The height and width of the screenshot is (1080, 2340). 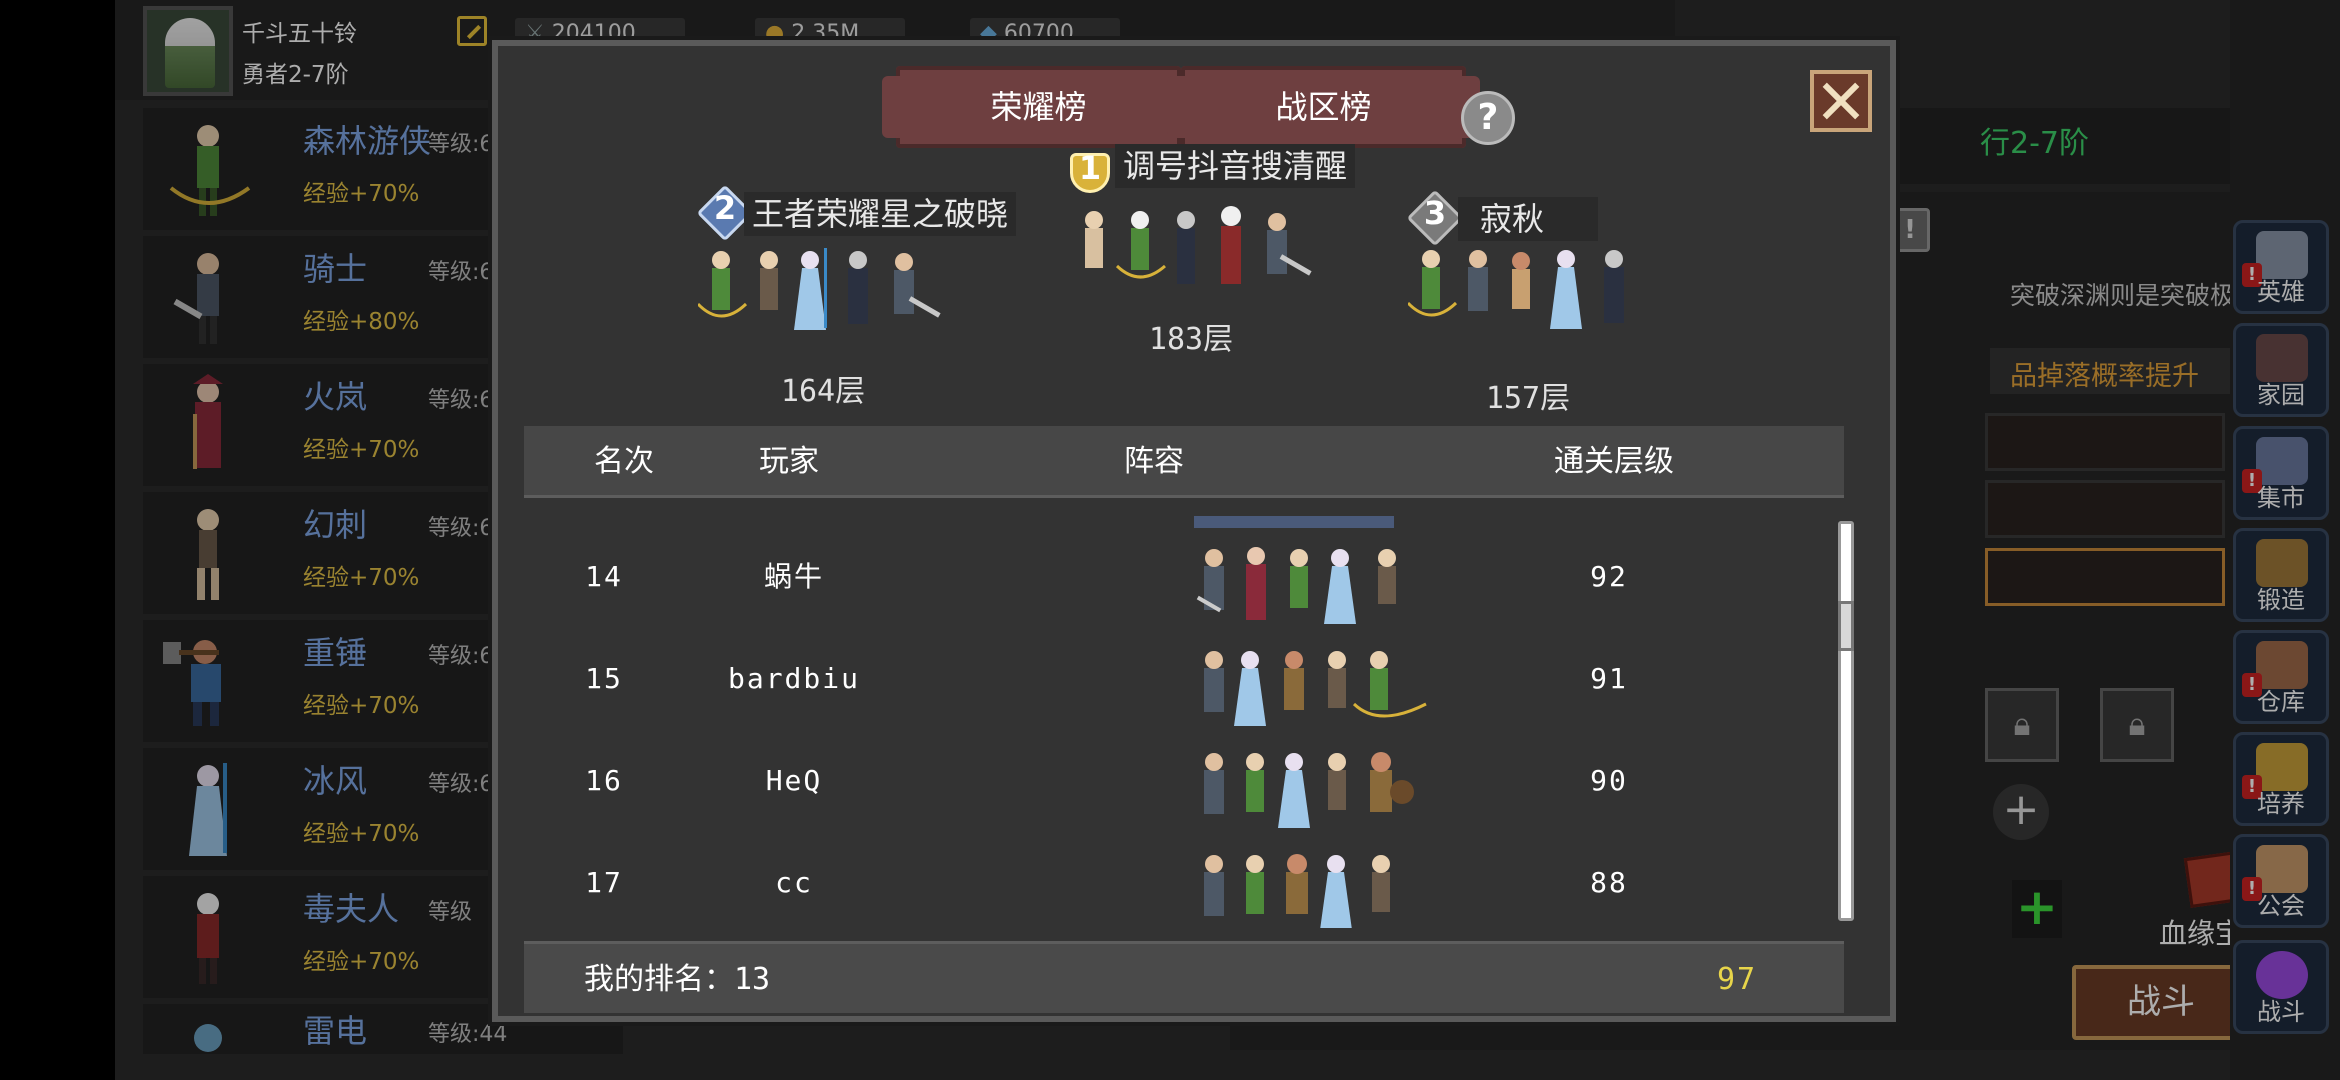 I want to click on help-icon: ?, so click(x=1488, y=118).